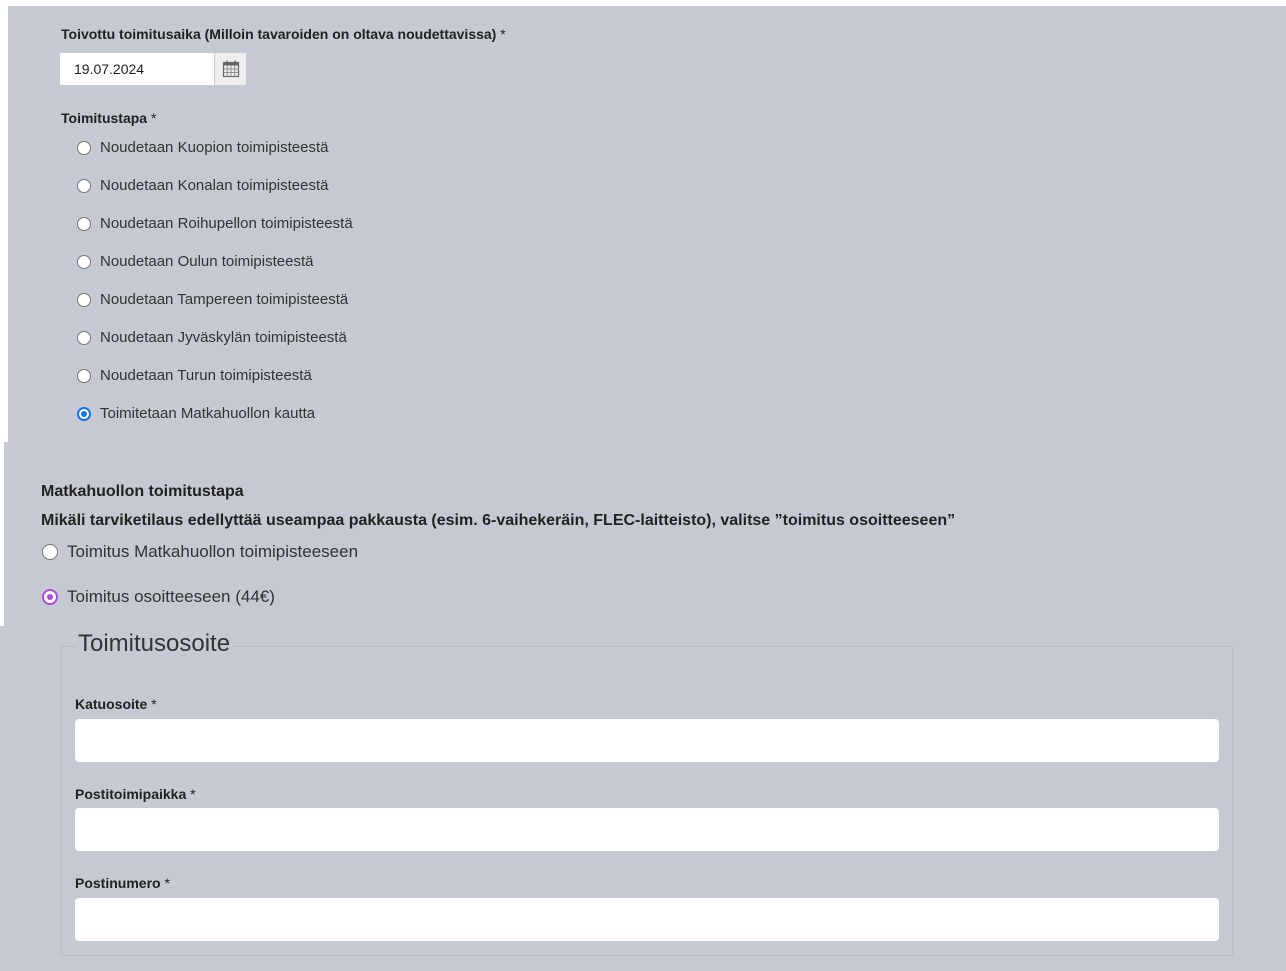 The width and height of the screenshot is (1286, 971). I want to click on delivery-option-kuopio: Noudetaan Kuopion toimipisteestä, so click(203, 147).